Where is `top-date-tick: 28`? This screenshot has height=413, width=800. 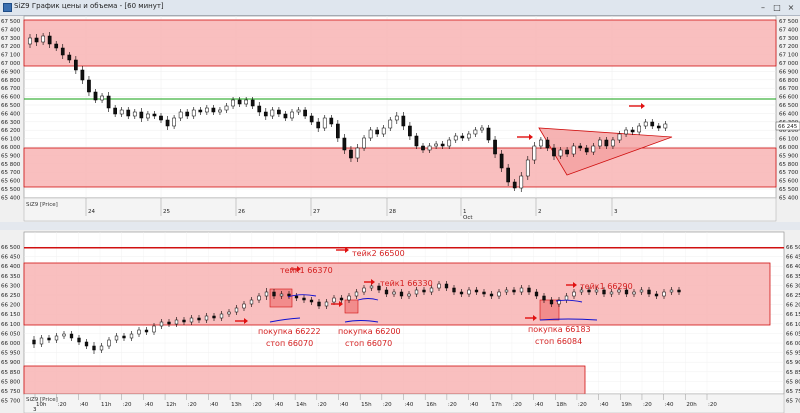 top-date-tick: 28 is located at coordinates (392, 212).